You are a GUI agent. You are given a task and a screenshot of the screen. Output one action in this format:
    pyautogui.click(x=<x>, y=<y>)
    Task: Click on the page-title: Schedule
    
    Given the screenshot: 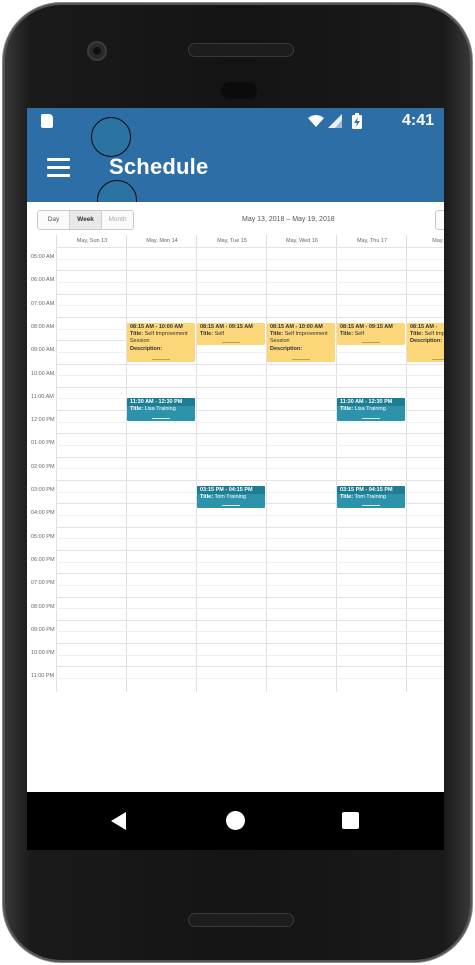 What is the action you would take?
    pyautogui.click(x=159, y=166)
    